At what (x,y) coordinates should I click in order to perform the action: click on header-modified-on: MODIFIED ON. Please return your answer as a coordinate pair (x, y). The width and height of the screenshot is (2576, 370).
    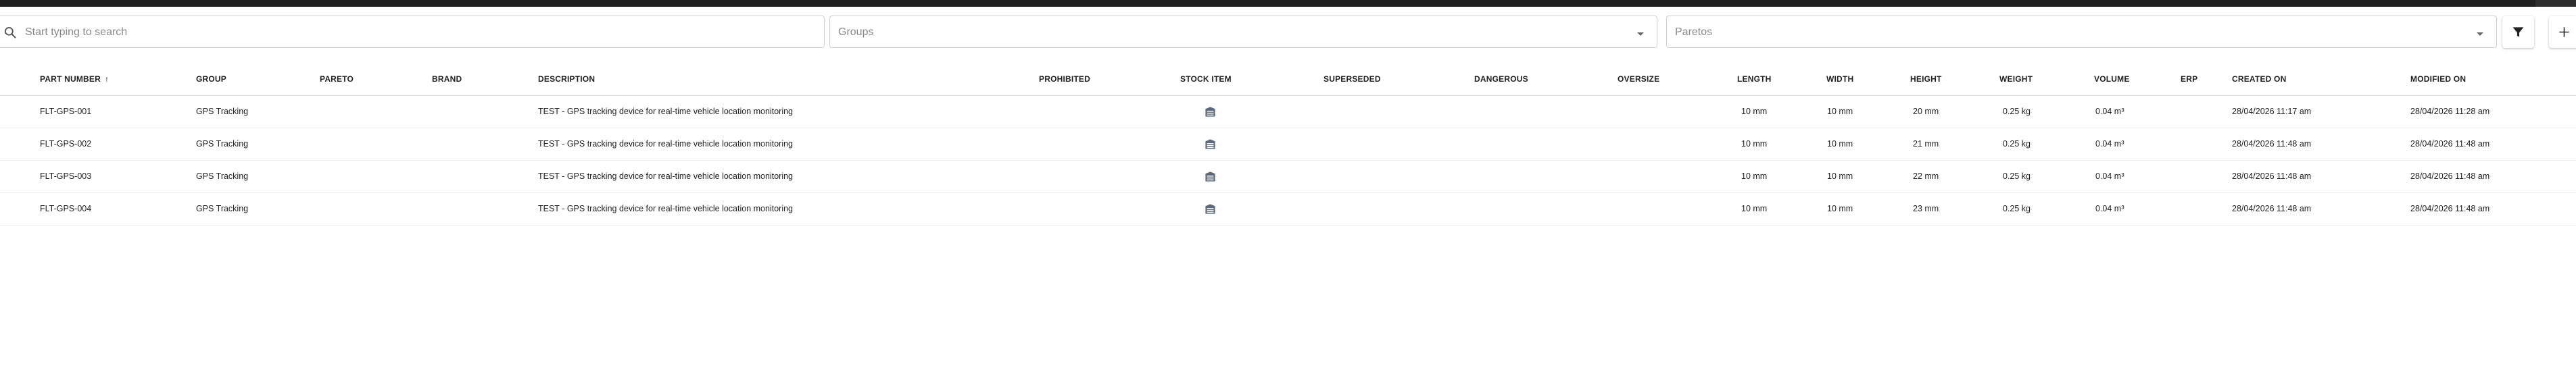
    Looking at the image, I should click on (2438, 79).